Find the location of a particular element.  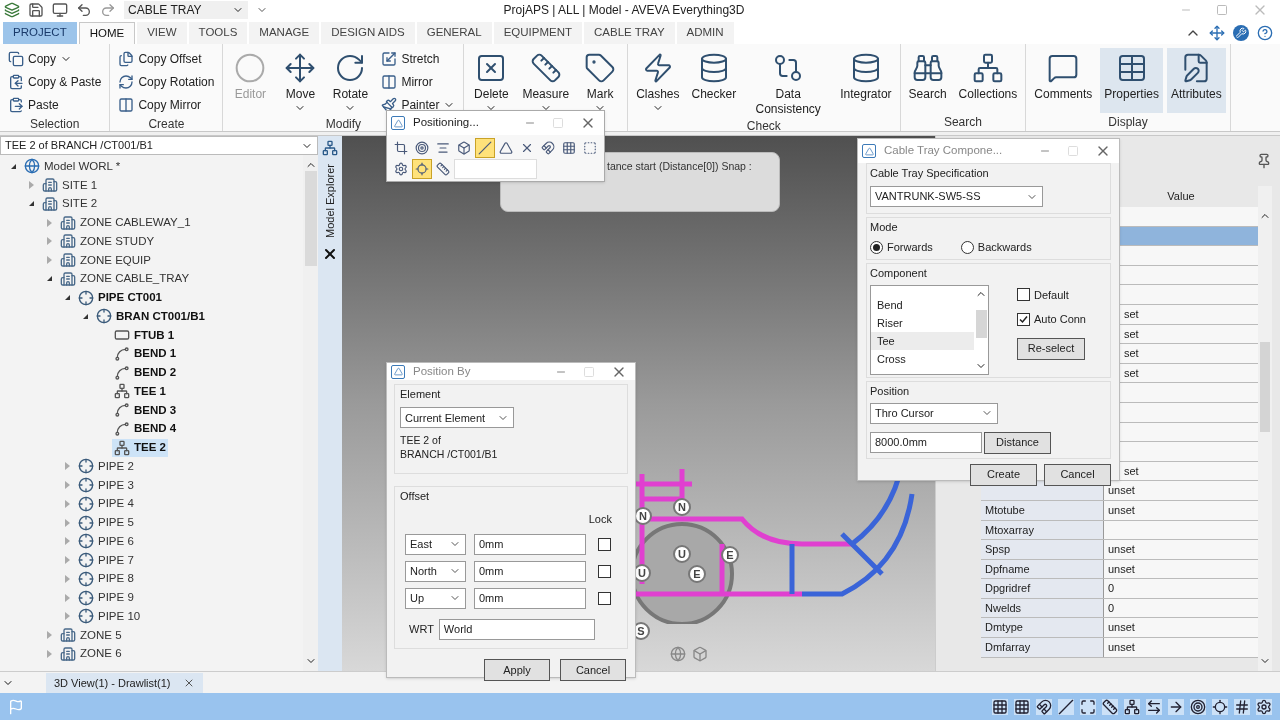

group-label: Modify is located at coordinates (343, 124).